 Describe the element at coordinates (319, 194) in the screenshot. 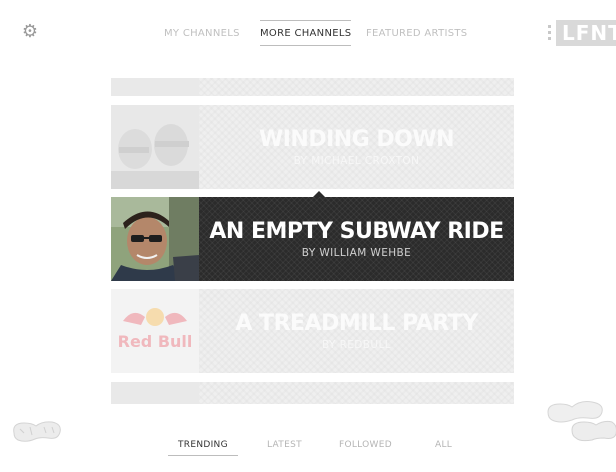

I see `selection-caret-up-icon` at that location.